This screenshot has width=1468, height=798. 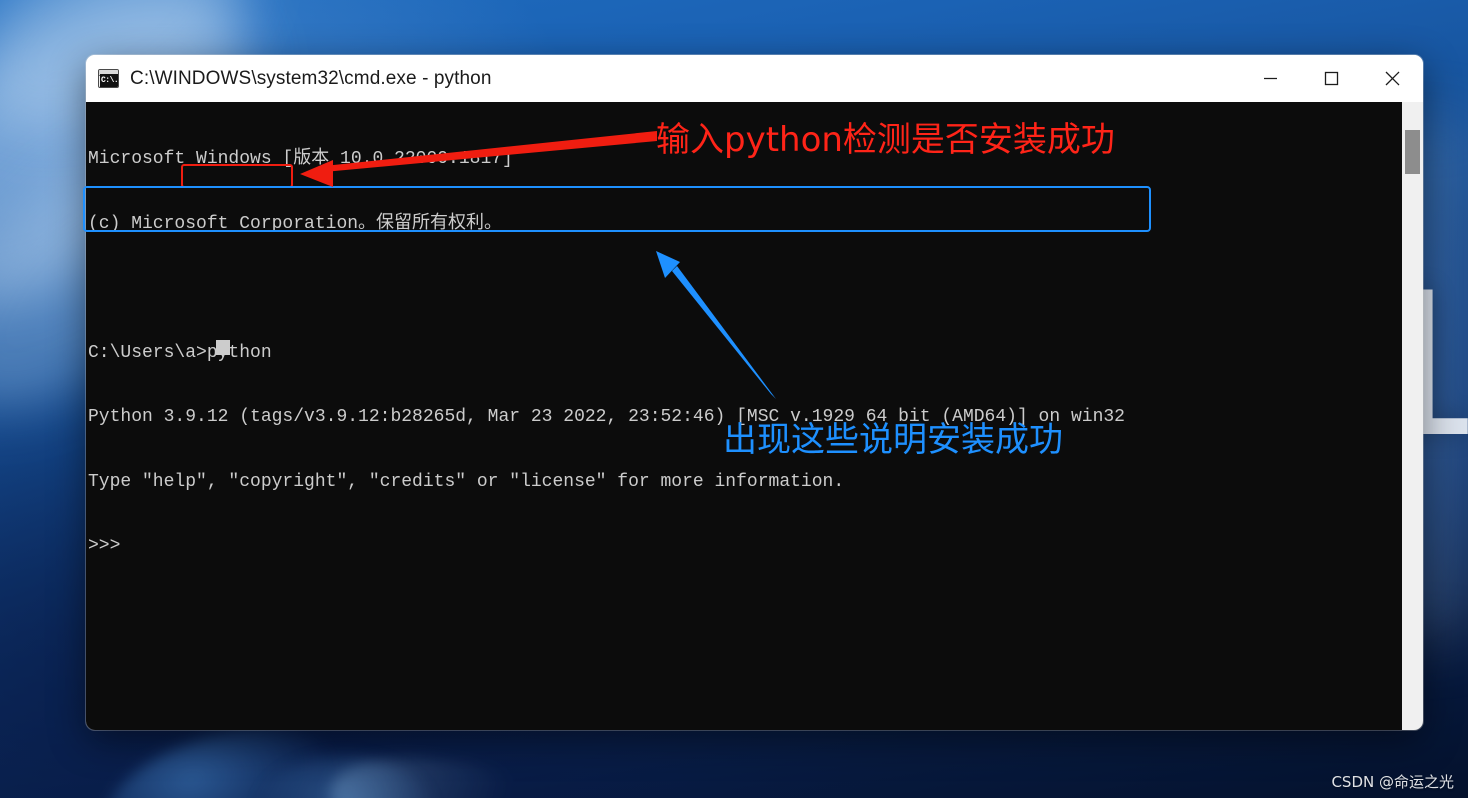 I want to click on vertical-scrollbar, so click(x=1412, y=416).